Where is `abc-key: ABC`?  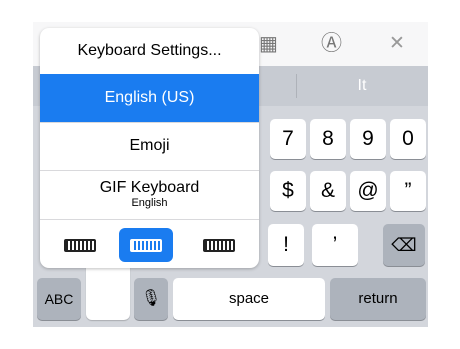 abc-key: ABC is located at coordinates (59, 299).